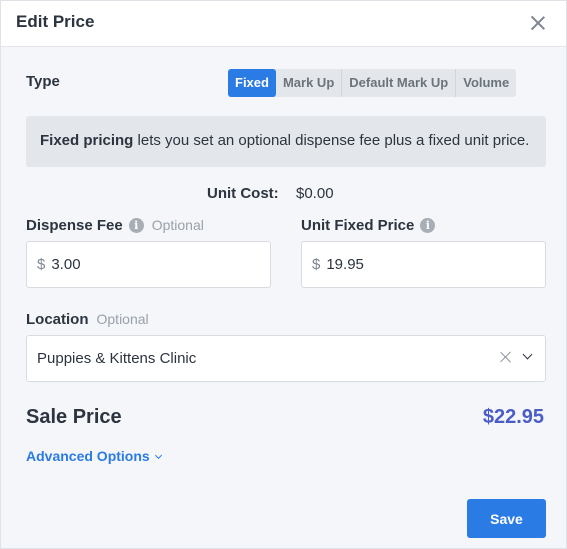 The width and height of the screenshot is (567, 549). What do you see at coordinates (74, 225) in the screenshot?
I see `dispense-fee-label-text: Dispense Fee` at bounding box center [74, 225].